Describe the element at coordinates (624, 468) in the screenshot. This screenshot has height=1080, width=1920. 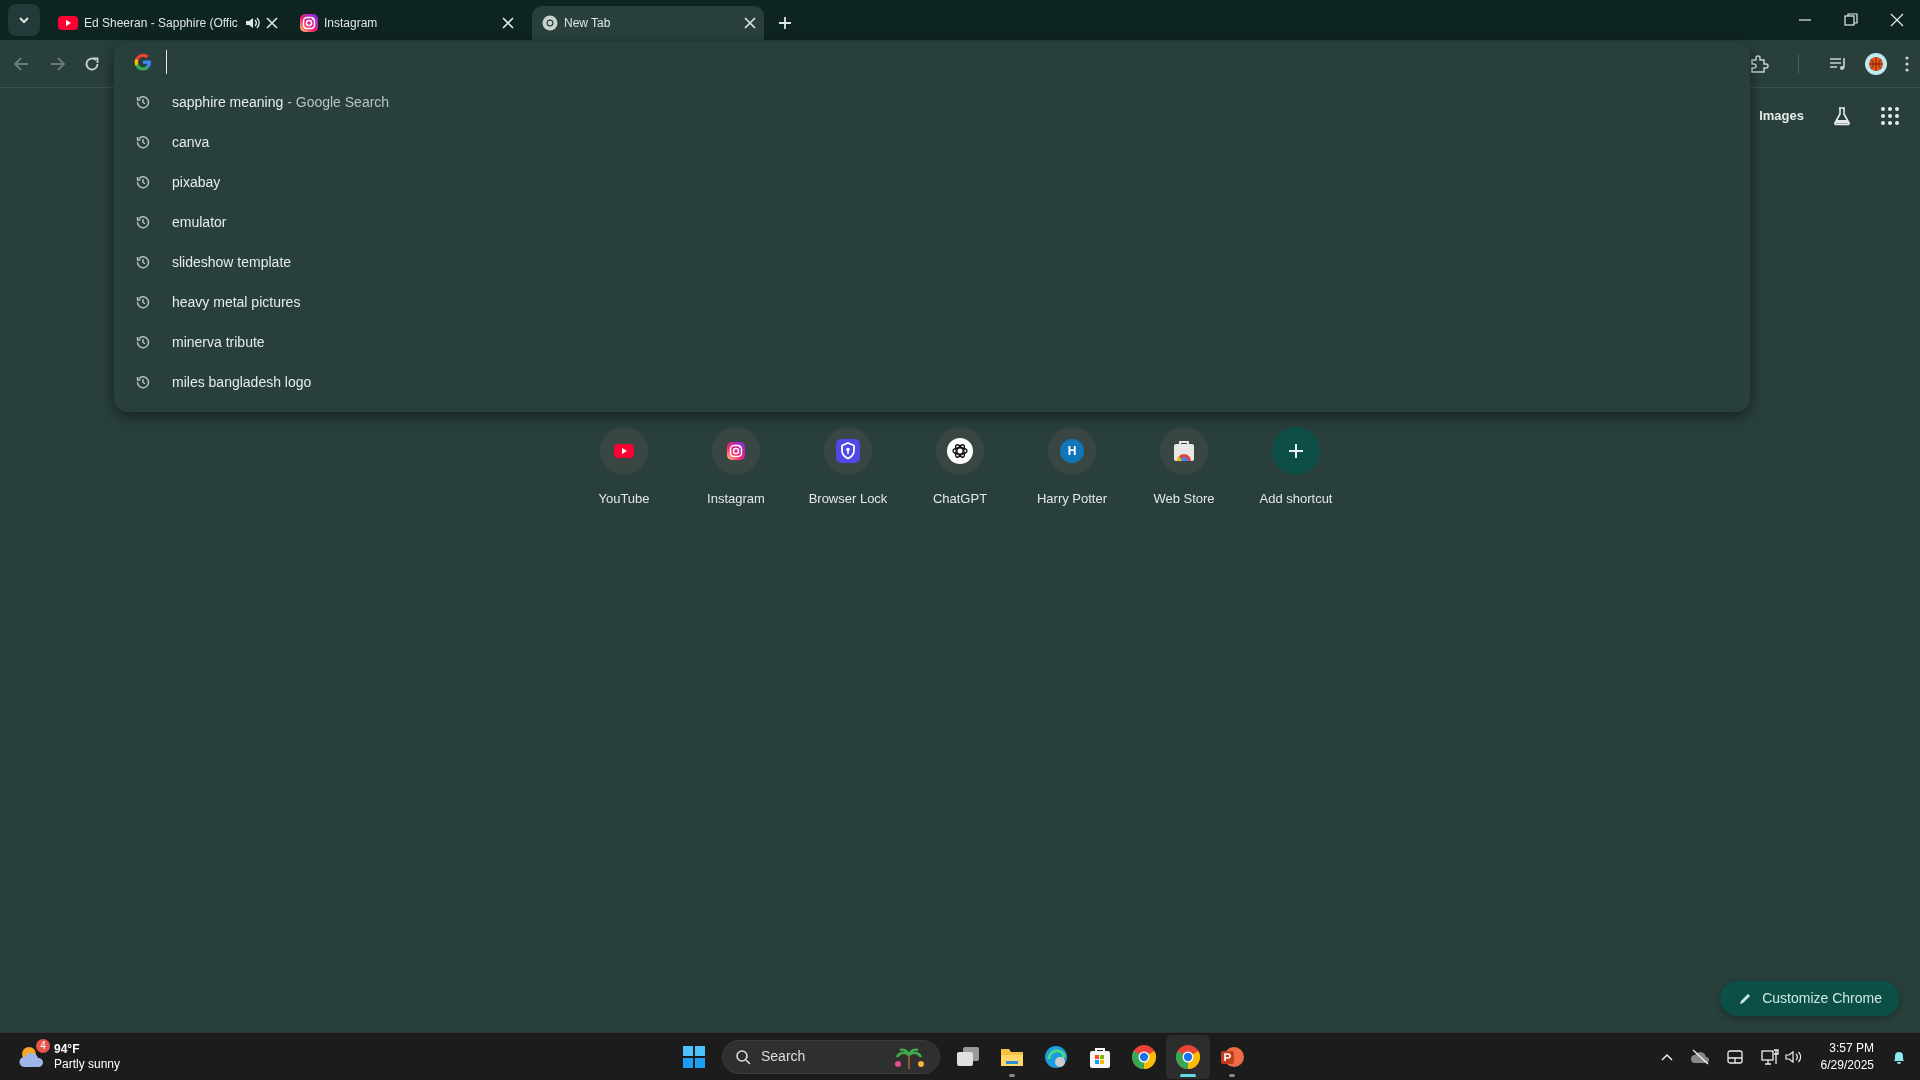
I see `shortcut-tile: YouTube` at that location.